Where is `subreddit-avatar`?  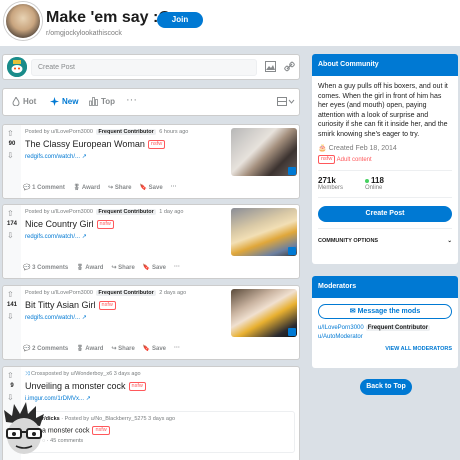
subreddit-avatar is located at coordinates (23, 21).